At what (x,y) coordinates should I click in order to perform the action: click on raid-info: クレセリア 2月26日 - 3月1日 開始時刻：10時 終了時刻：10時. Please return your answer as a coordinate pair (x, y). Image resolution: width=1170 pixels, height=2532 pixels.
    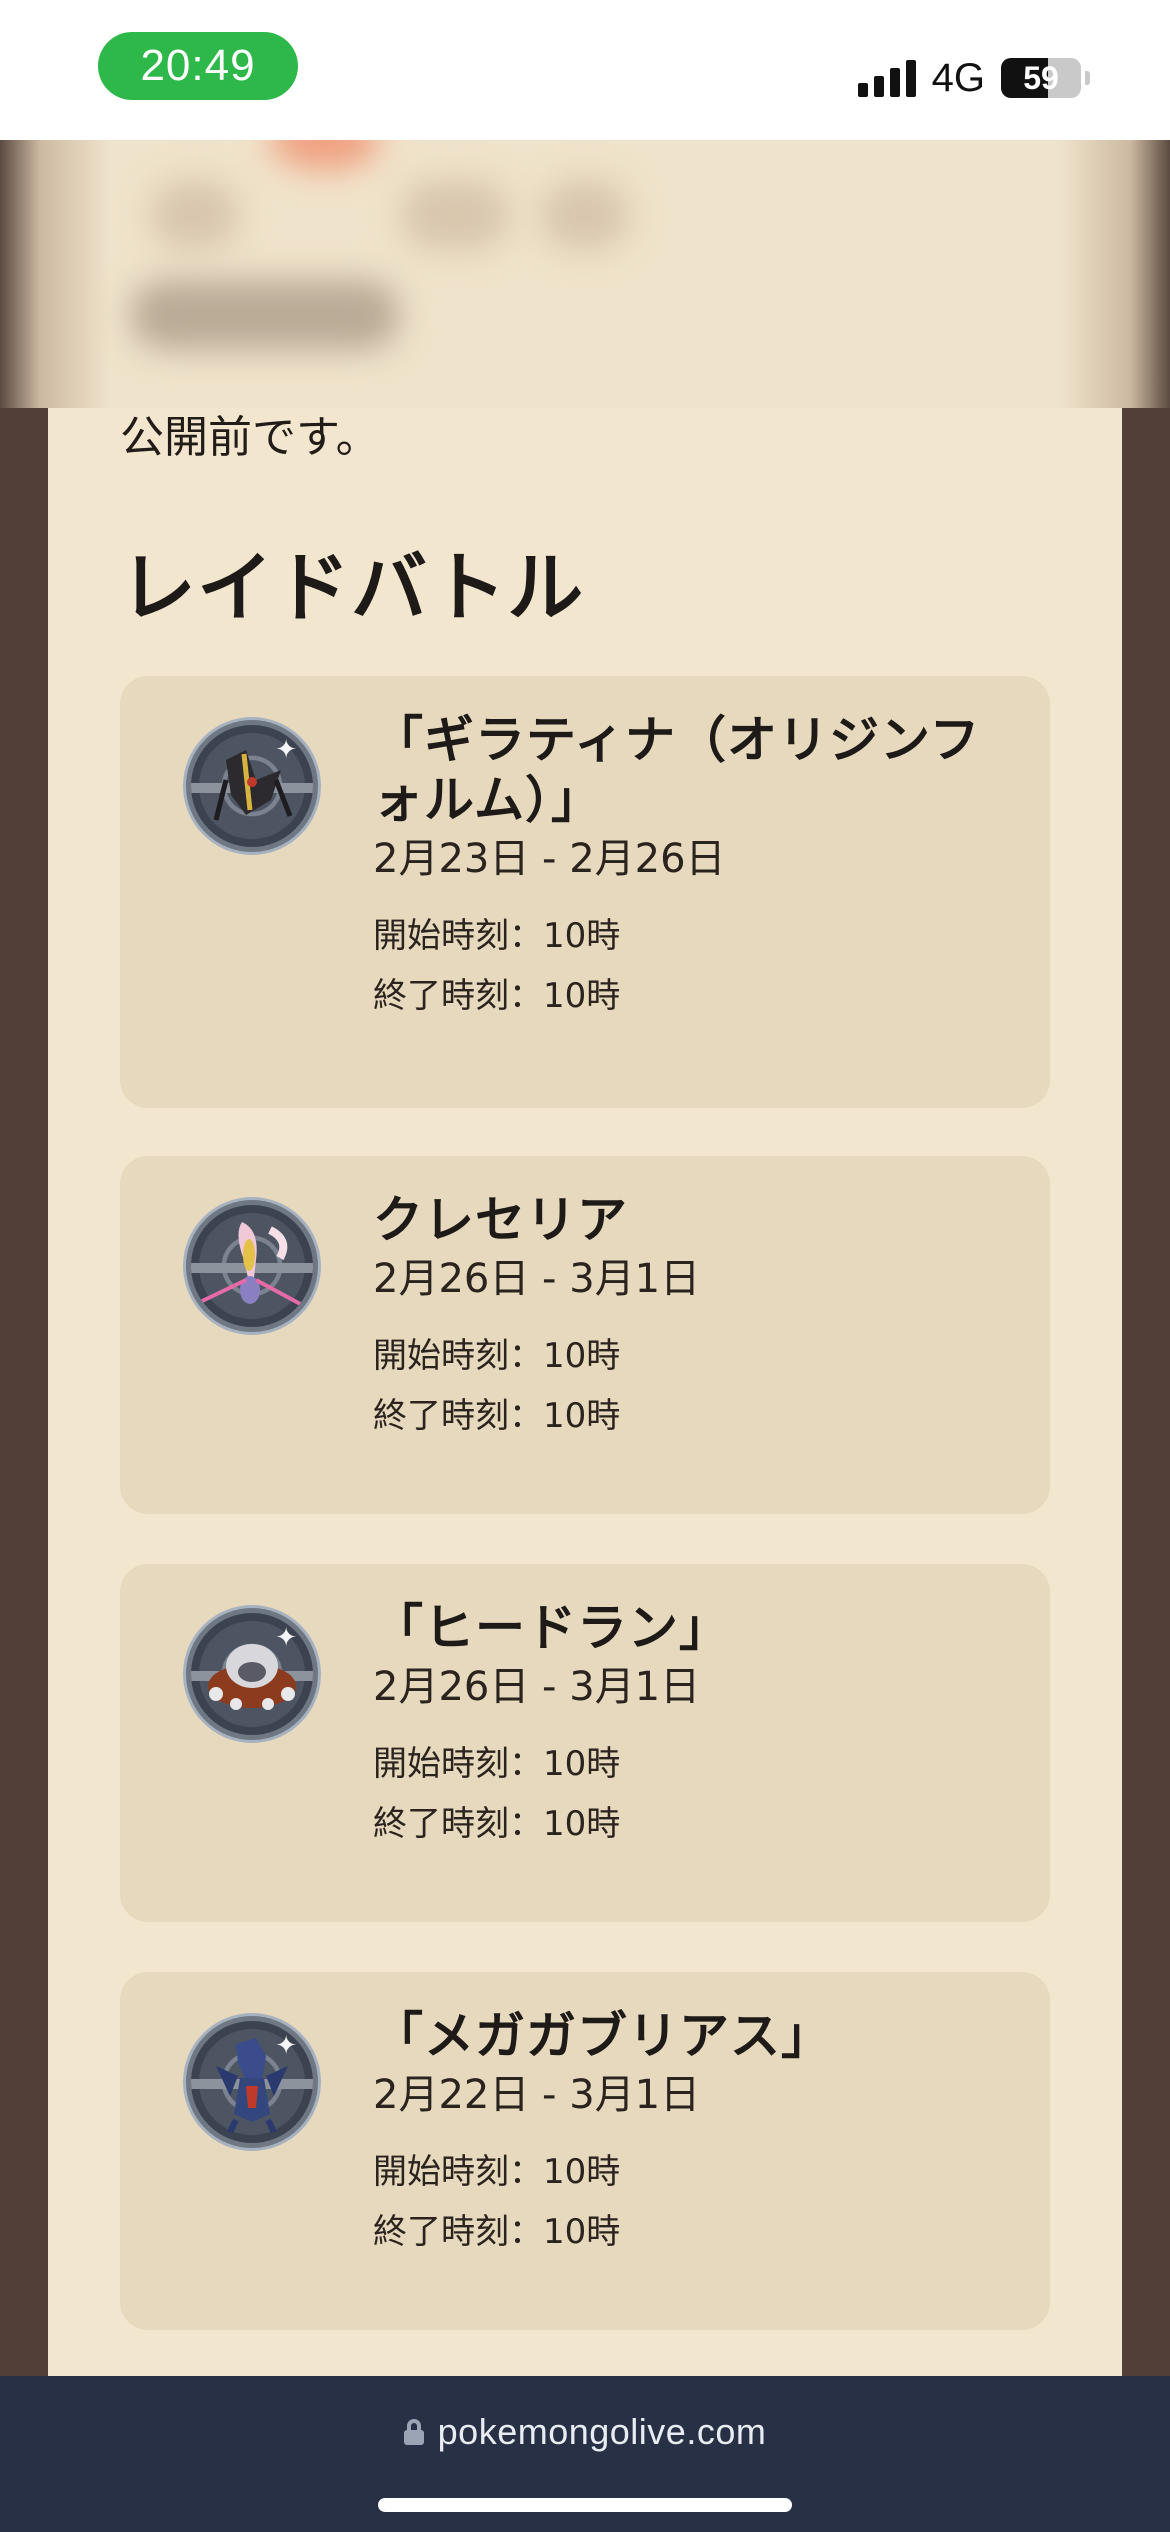
    Looking at the image, I should click on (691, 1318).